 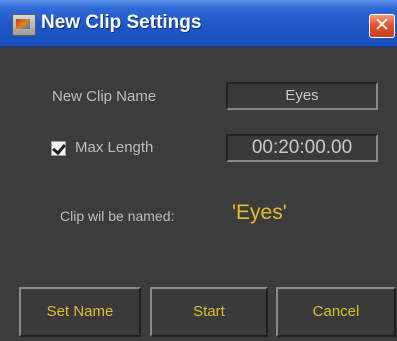 What do you see at coordinates (58, 148) in the screenshot?
I see `max-length-checkbox` at bounding box center [58, 148].